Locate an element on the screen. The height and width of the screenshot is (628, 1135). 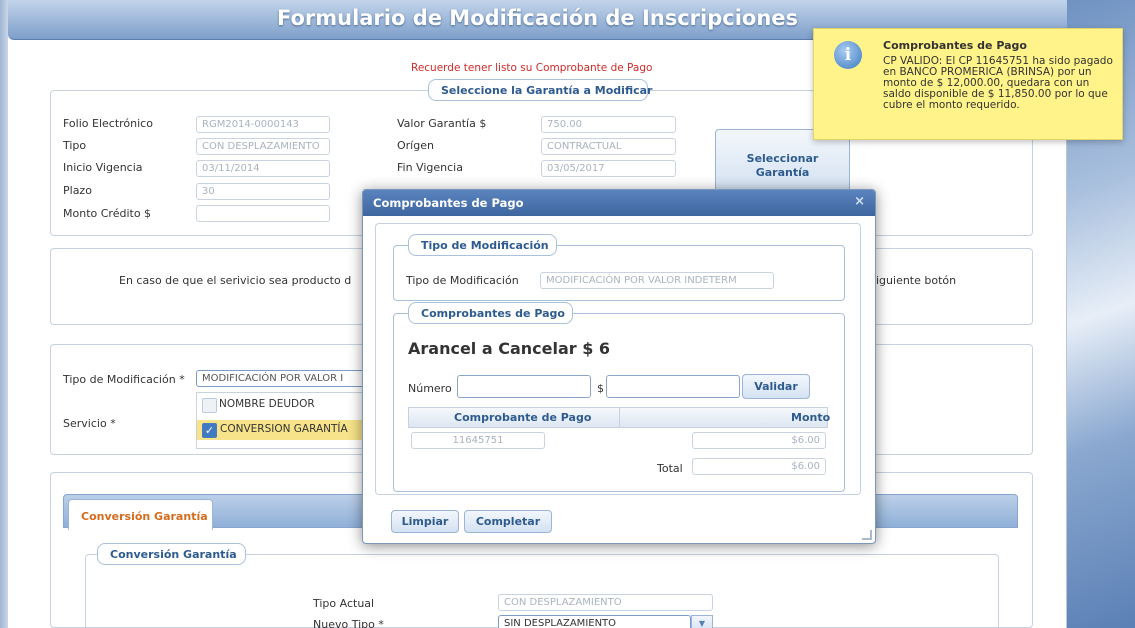
completar-button: Completar is located at coordinates (508, 521).